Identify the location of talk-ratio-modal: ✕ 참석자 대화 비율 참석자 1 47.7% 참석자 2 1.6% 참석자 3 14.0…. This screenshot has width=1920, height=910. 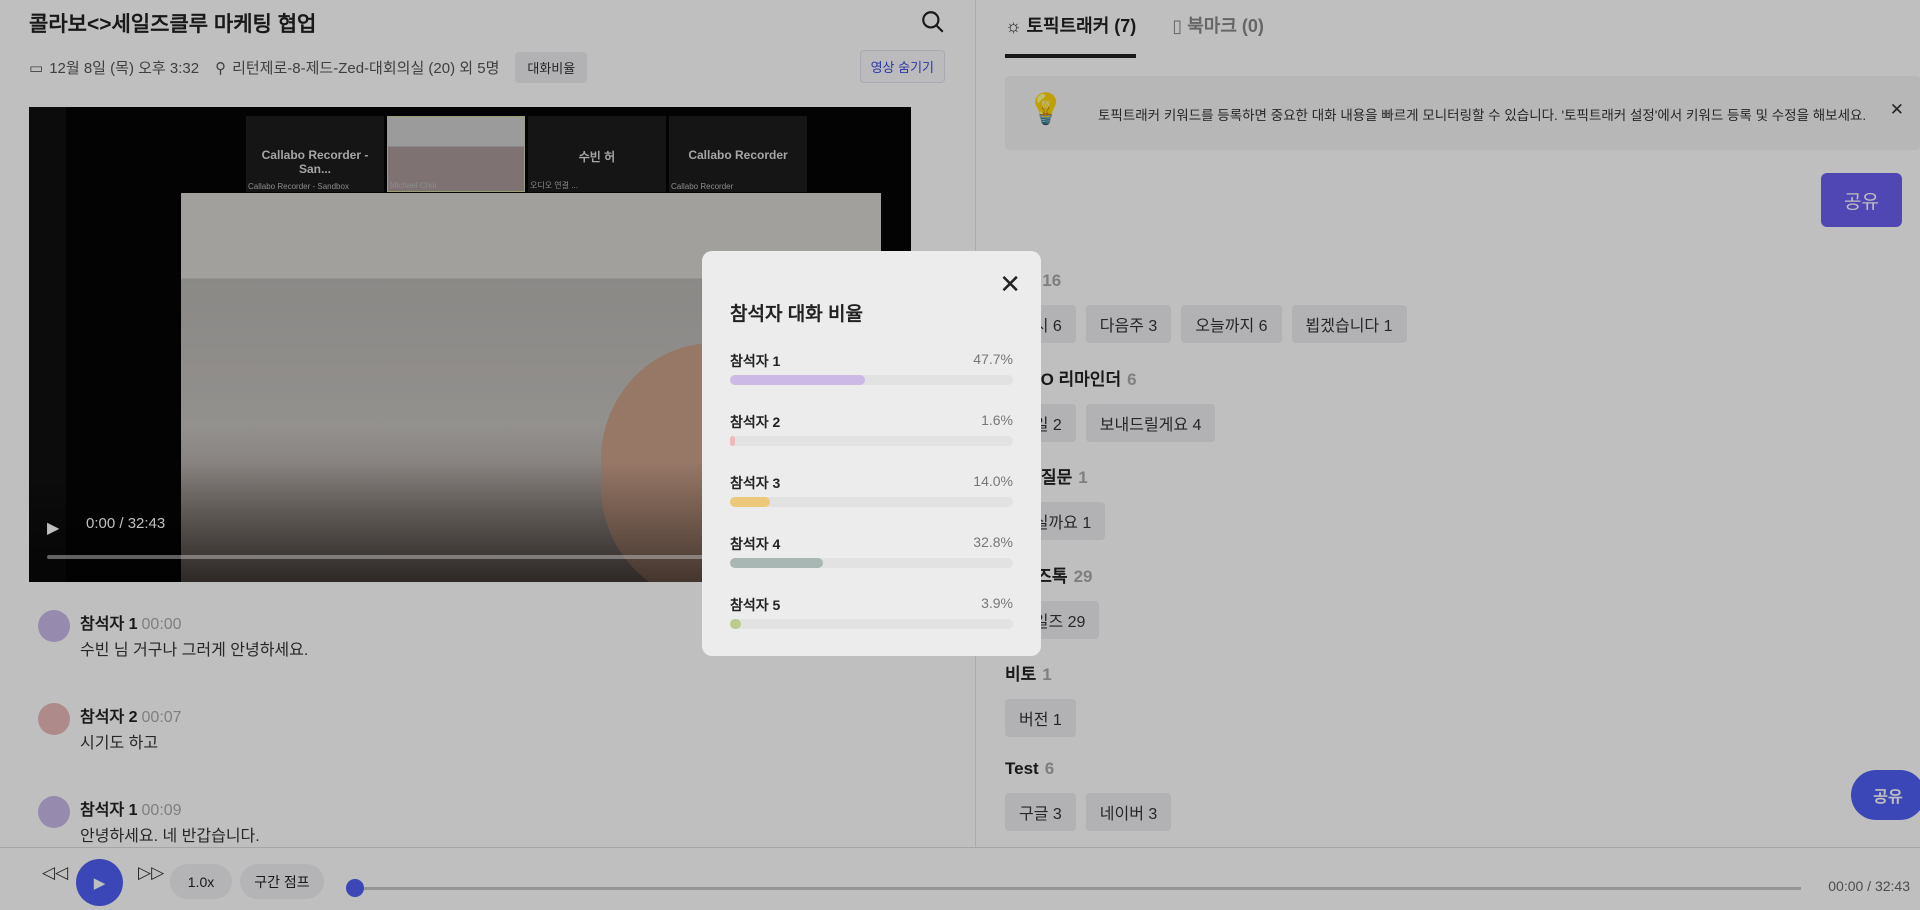
(871, 453).